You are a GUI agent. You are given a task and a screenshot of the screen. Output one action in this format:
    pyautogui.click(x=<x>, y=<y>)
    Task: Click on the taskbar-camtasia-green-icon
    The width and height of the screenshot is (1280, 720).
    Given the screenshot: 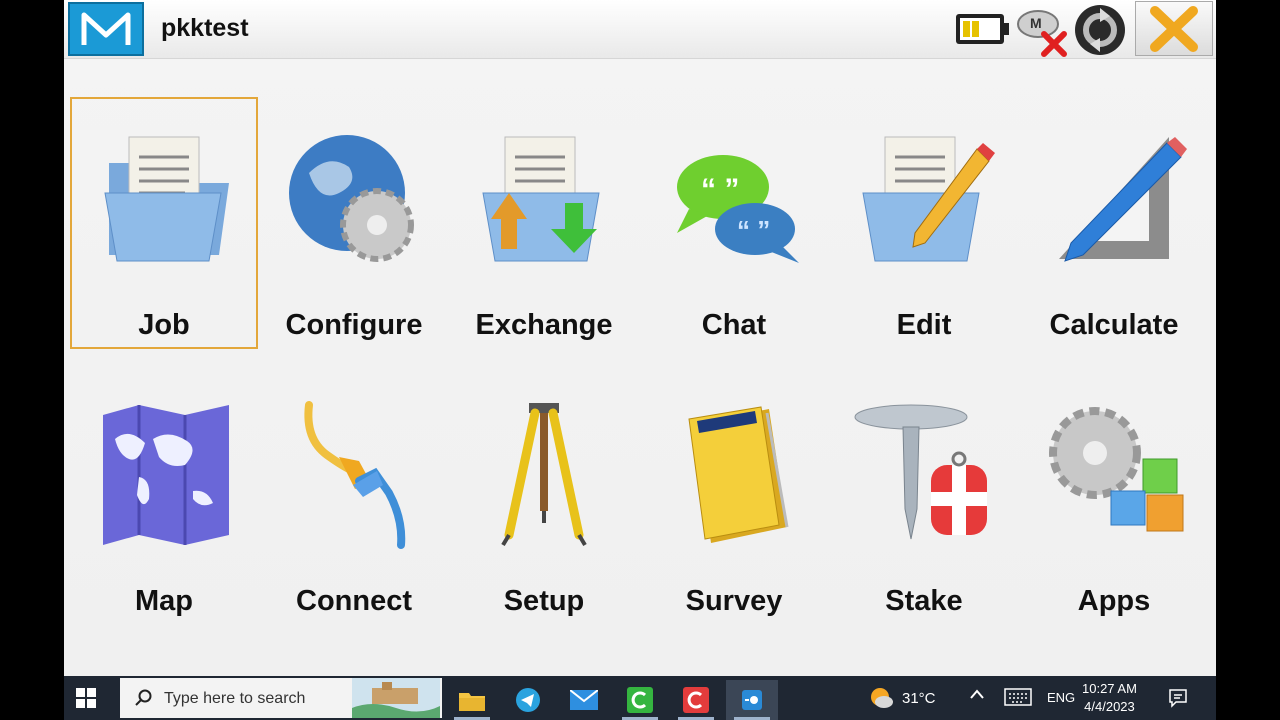 What is the action you would take?
    pyautogui.click(x=640, y=700)
    